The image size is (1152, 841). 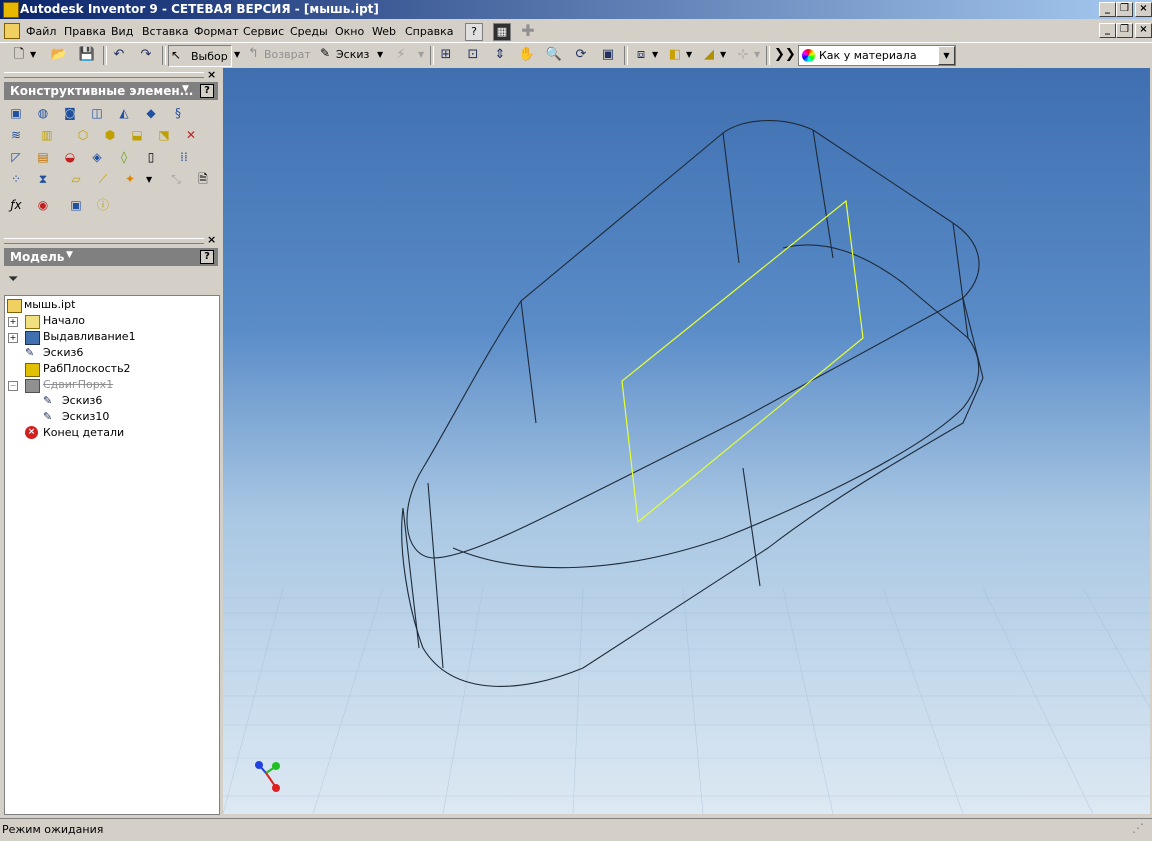 What do you see at coordinates (178, 113) in the screenshot?
I see `sweep-icon: §` at bounding box center [178, 113].